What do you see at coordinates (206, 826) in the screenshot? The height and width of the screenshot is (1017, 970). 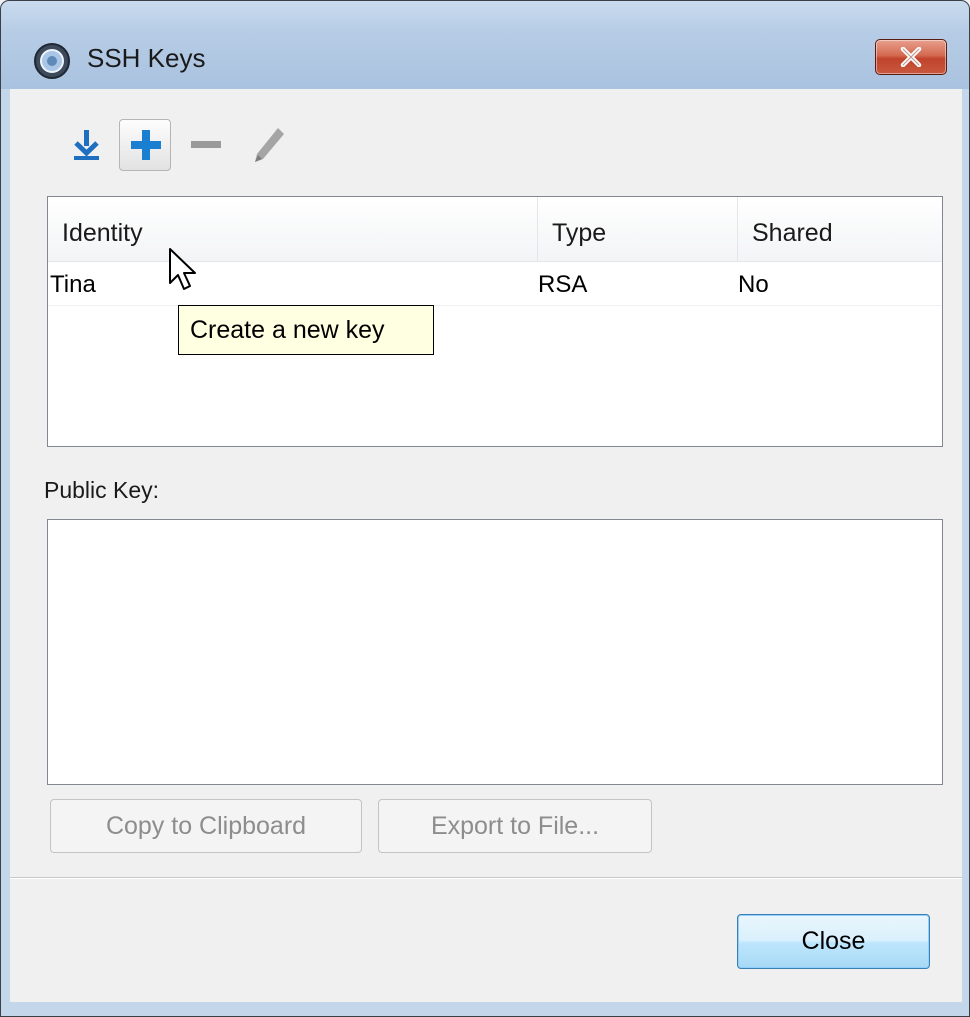 I see `copy-to-clipboard-button: Copy to Clipboard` at bounding box center [206, 826].